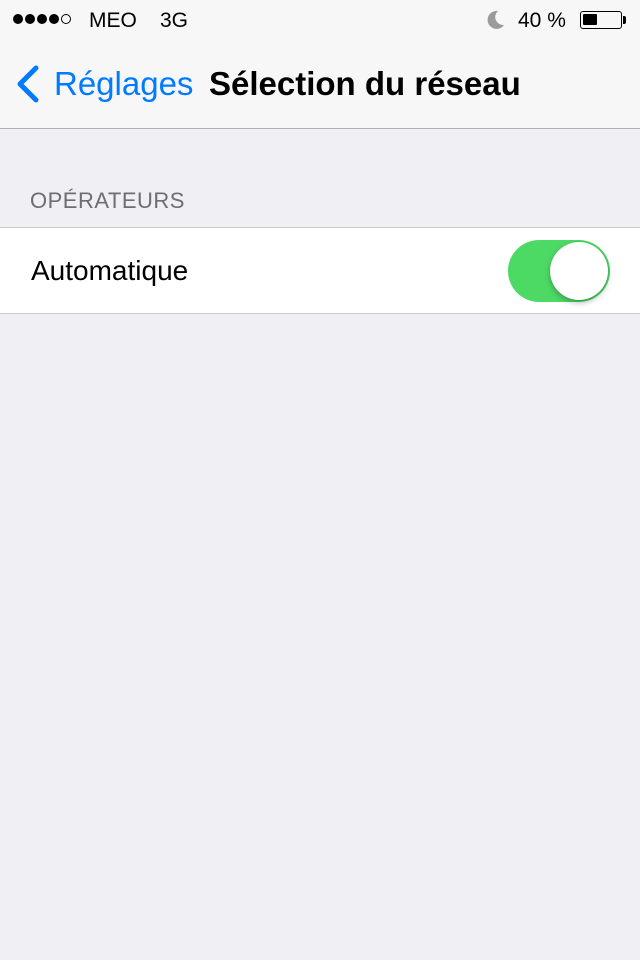 Image resolution: width=640 pixels, height=960 pixels. Describe the element at coordinates (113, 20) in the screenshot. I see `carrier-name: MEO` at that location.